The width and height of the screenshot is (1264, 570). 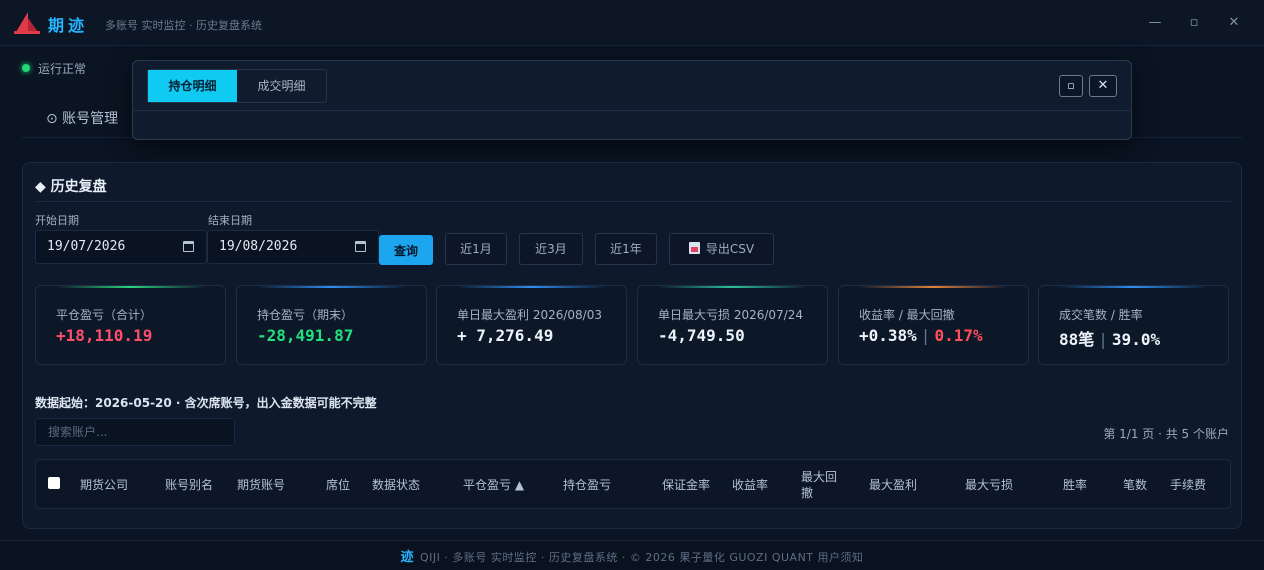 What do you see at coordinates (206, 403) in the screenshot?
I see `data-start-note: 数据起始：2026-05-20 · 含次席账号，出入金数据可能不完整` at bounding box center [206, 403].